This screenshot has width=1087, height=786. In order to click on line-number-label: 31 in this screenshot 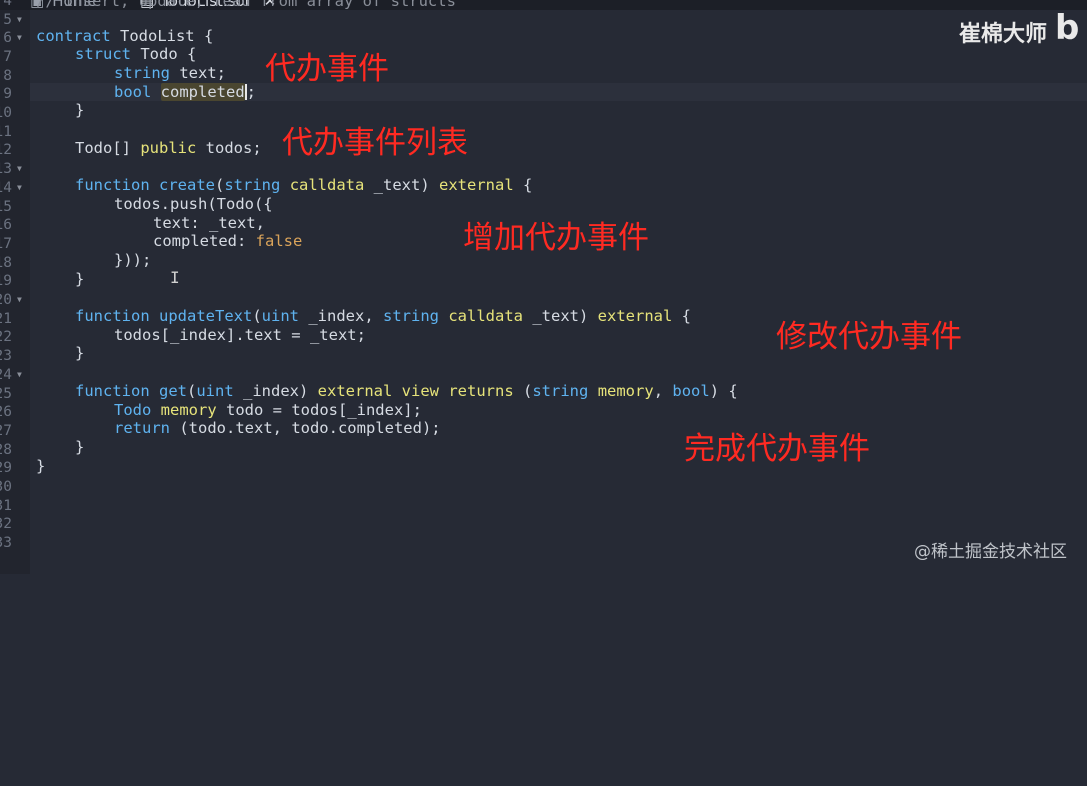, I will do `click(6, 505)`.